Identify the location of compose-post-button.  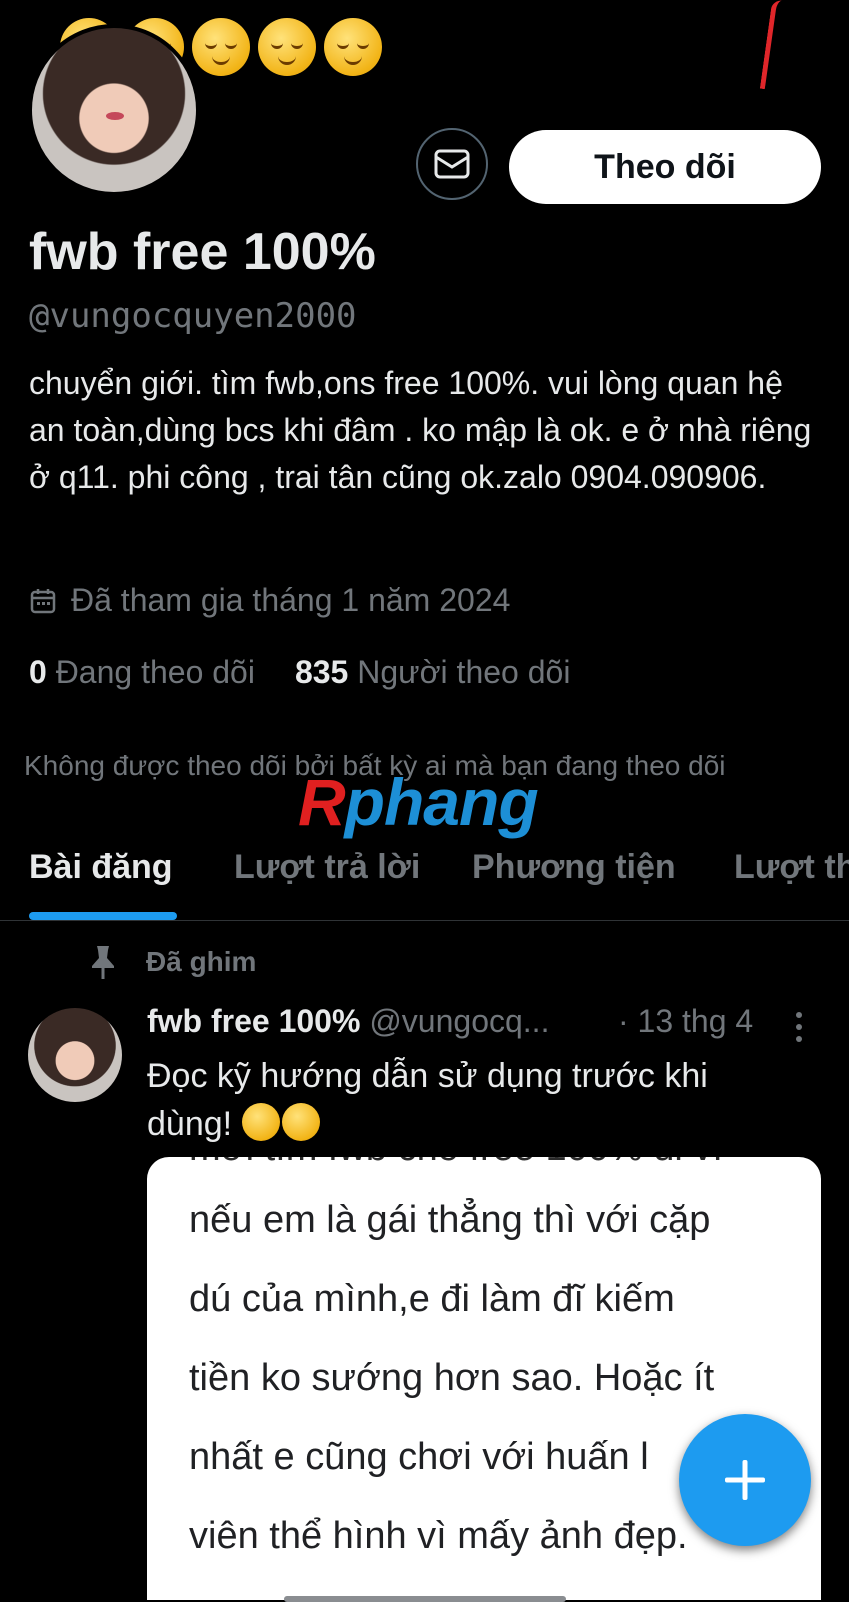
(745, 1480).